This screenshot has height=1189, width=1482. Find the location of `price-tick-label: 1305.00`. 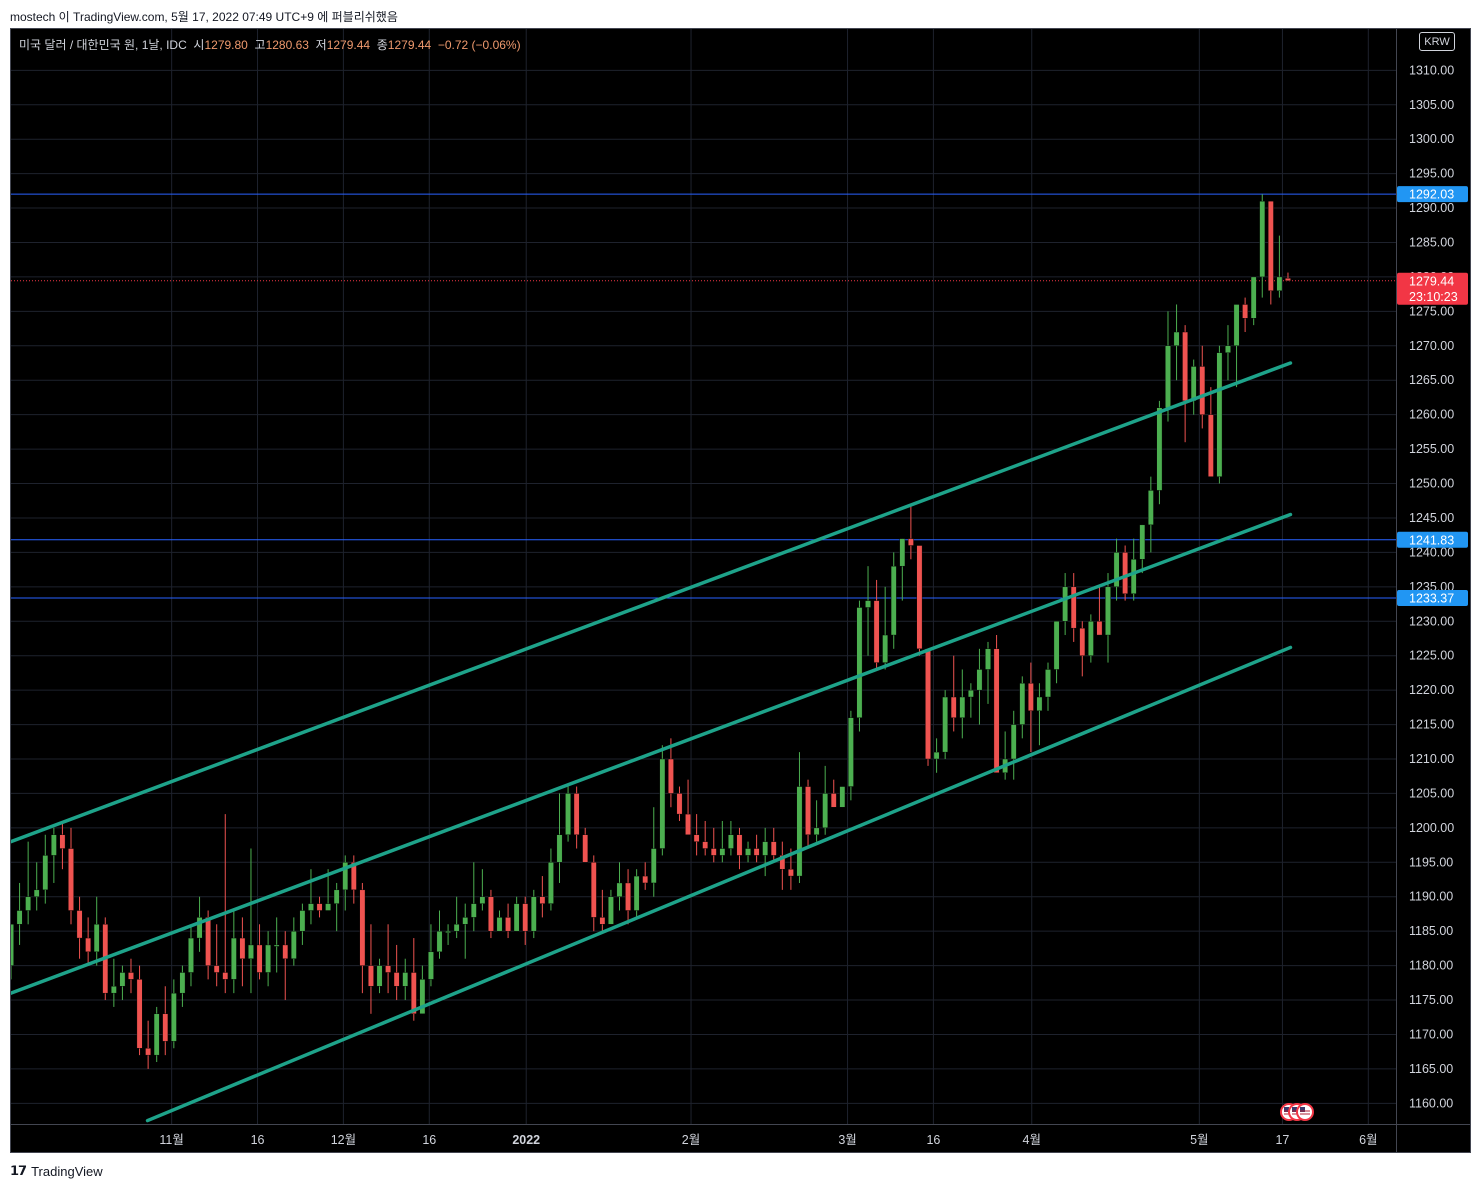

price-tick-label: 1305.00 is located at coordinates (1431, 105).